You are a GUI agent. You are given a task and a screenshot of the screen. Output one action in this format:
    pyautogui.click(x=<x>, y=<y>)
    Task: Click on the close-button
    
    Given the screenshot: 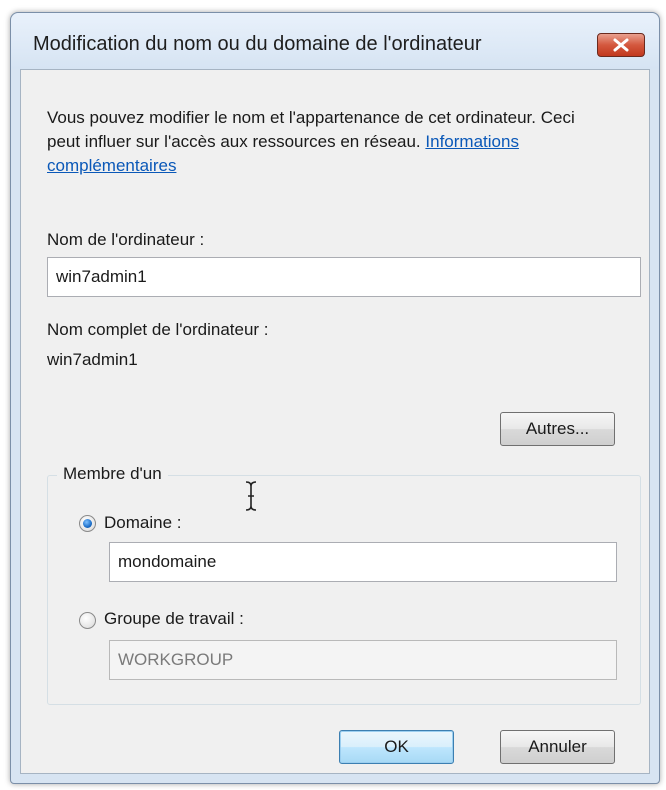 What is the action you would take?
    pyautogui.click(x=621, y=45)
    